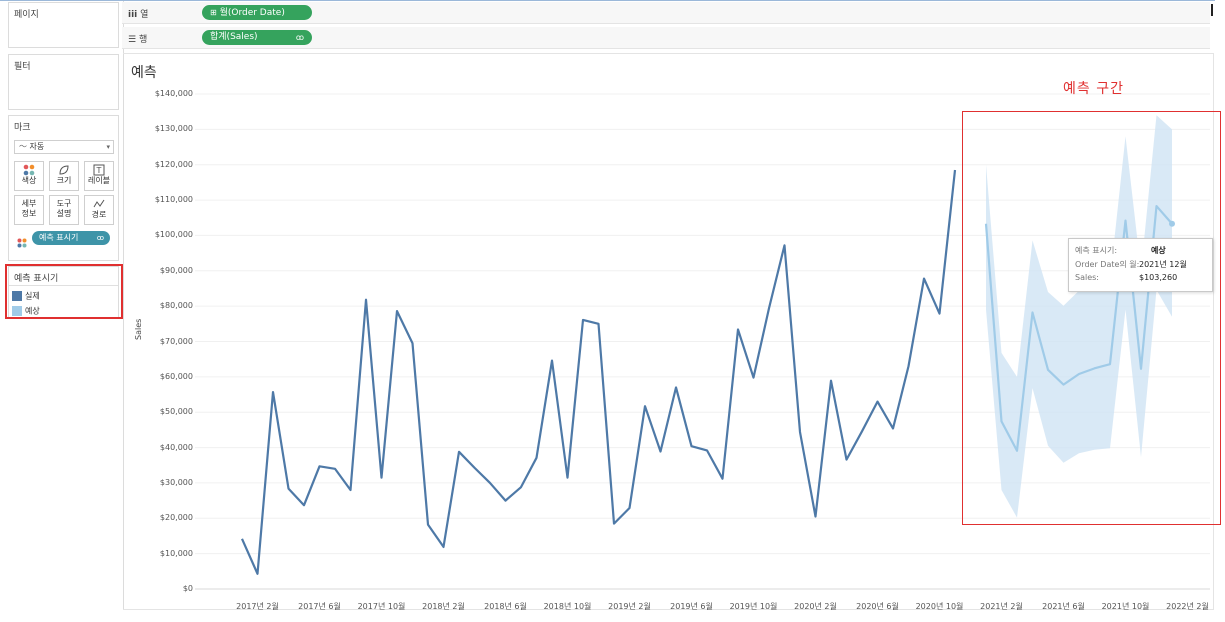  I want to click on tooltip-row-date: Order Date의 월: 2021년 12월, so click(1141, 264).